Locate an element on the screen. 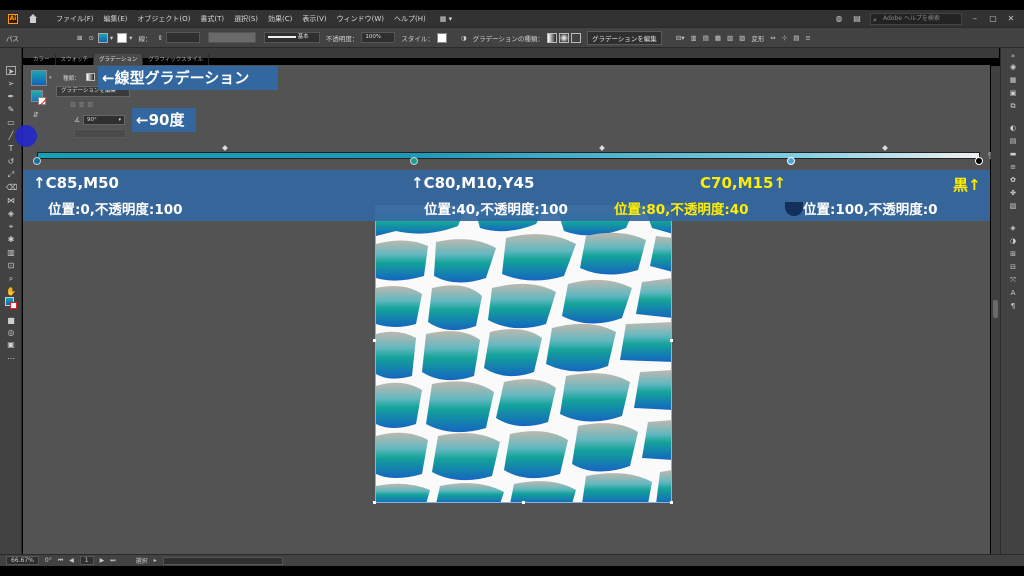 The image size is (1024, 576). gradient-slider-bar is located at coordinates (508, 155).